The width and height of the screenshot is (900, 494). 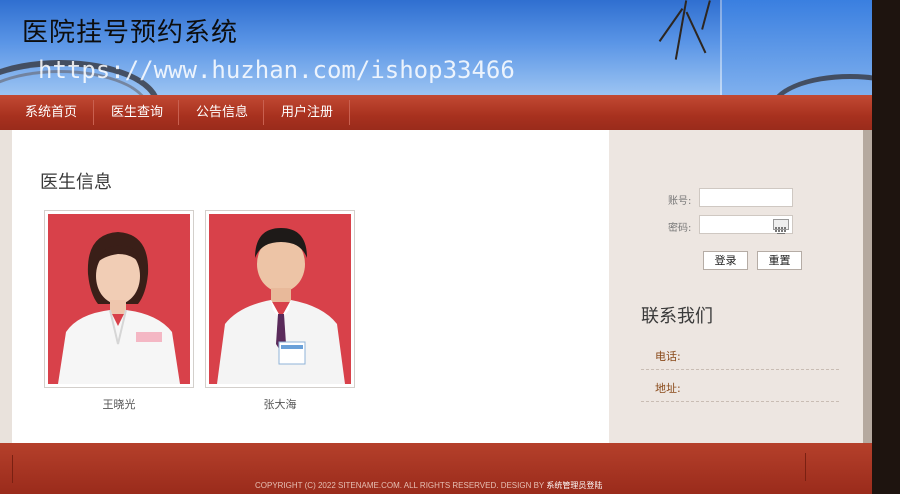 I want to click on contact-phone-row: 电话:, so click(x=740, y=354).